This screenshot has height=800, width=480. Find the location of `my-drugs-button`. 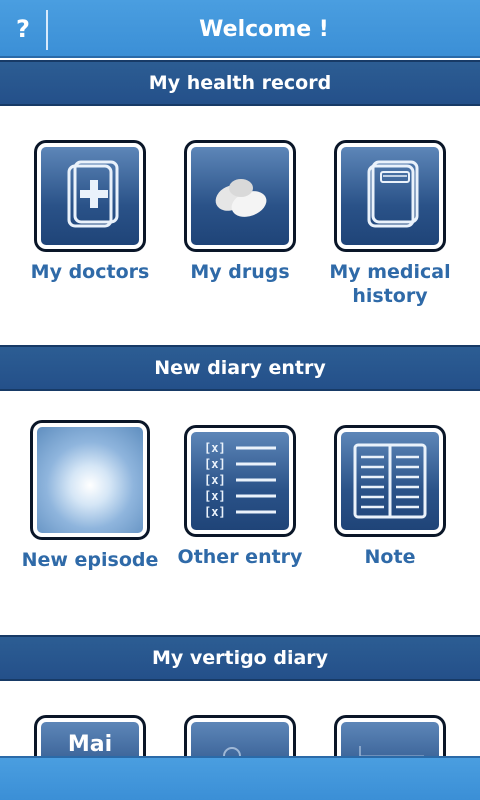

my-drugs-button is located at coordinates (240, 196).